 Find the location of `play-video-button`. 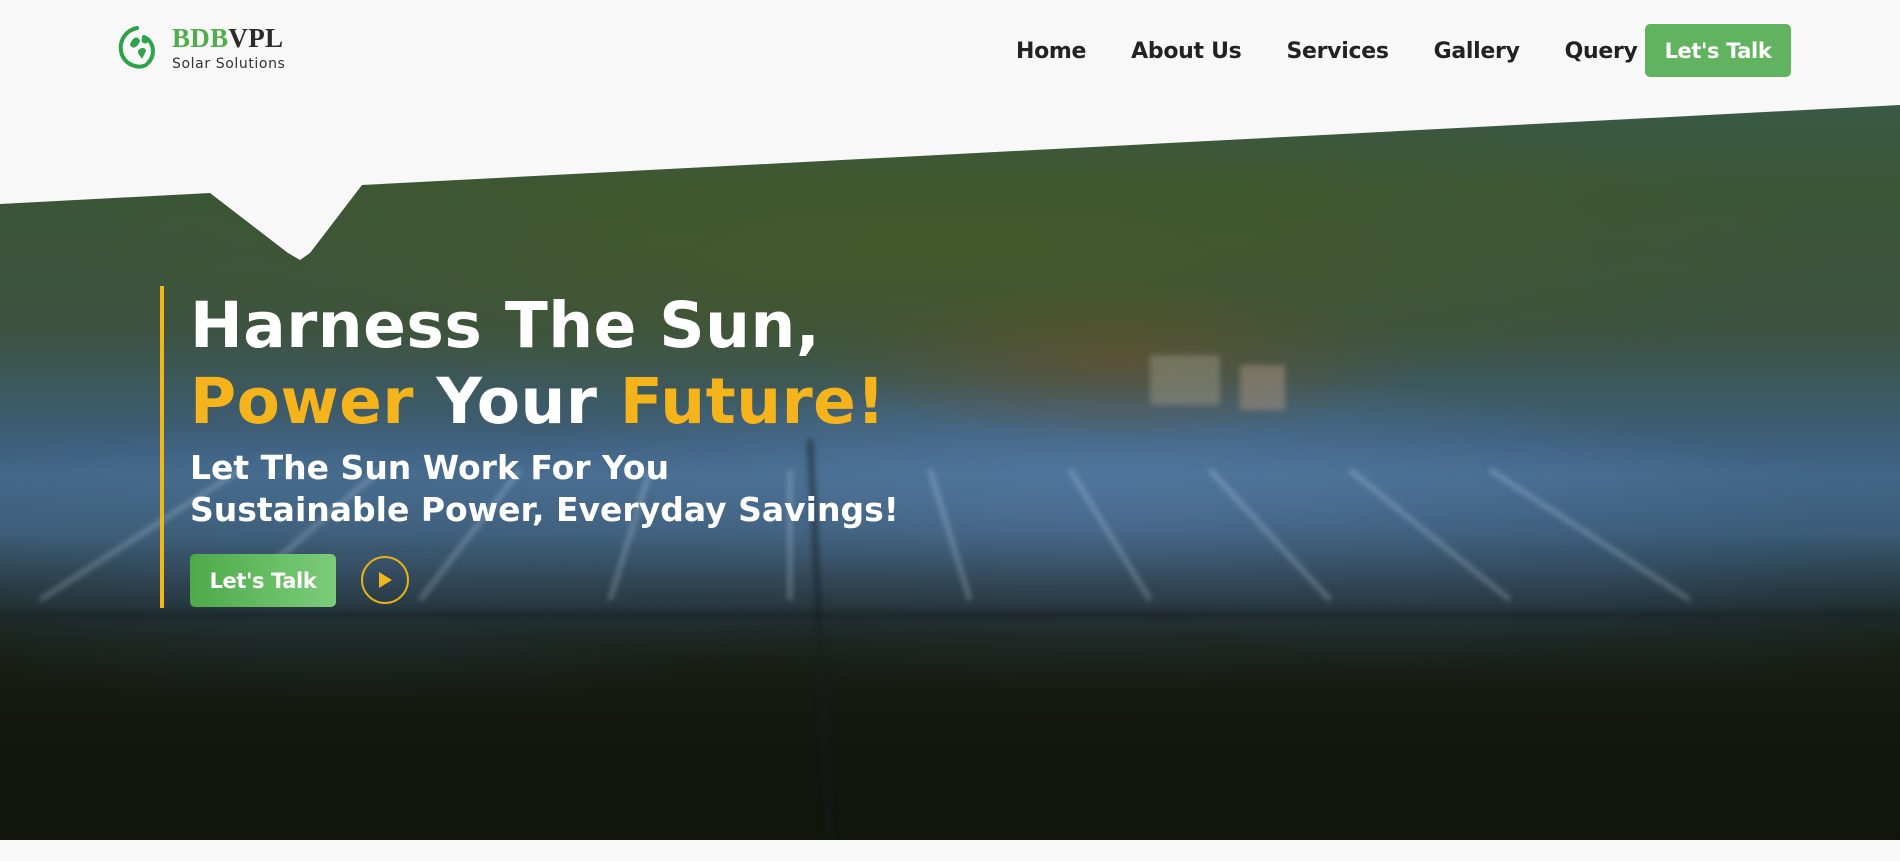

play-video-button is located at coordinates (385, 580).